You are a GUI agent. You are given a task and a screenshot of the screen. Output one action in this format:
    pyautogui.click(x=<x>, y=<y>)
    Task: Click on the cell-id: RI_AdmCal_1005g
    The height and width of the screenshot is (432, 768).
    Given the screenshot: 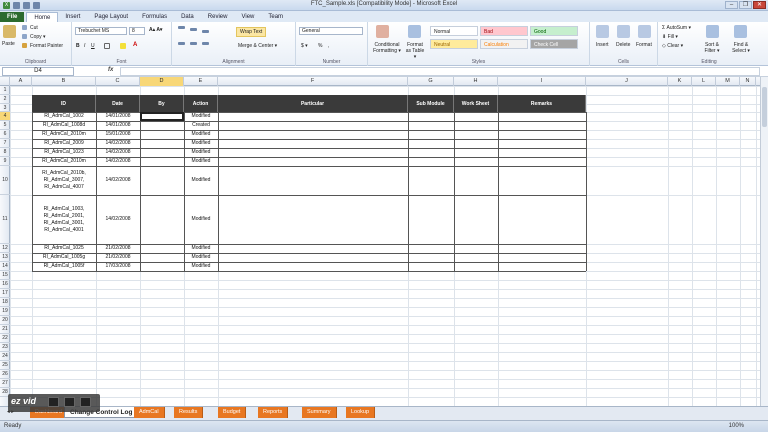 What is the action you would take?
    pyautogui.click(x=64, y=257)
    